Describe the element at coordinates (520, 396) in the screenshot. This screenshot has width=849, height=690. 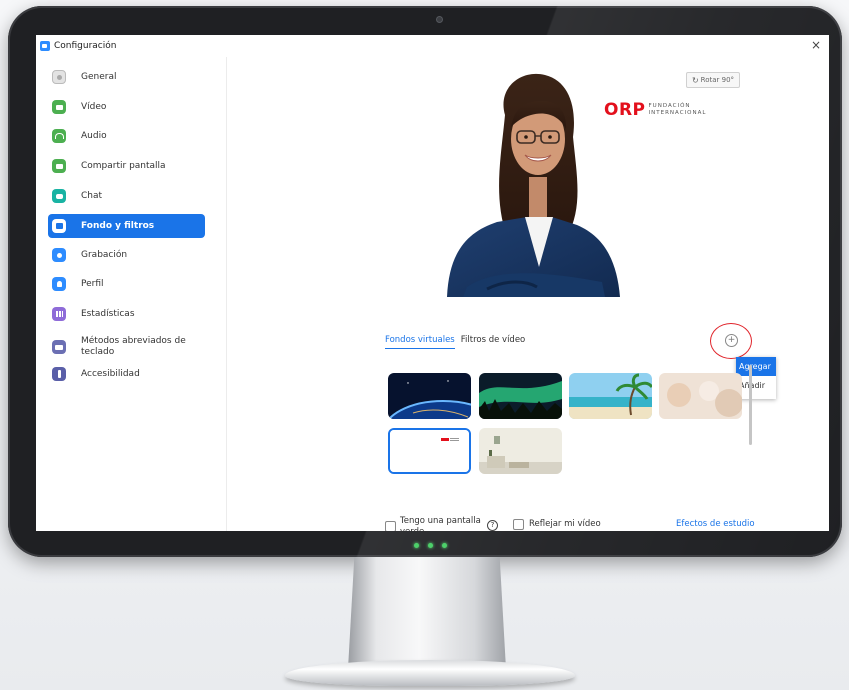
I see `background-thumb-aurora` at that location.